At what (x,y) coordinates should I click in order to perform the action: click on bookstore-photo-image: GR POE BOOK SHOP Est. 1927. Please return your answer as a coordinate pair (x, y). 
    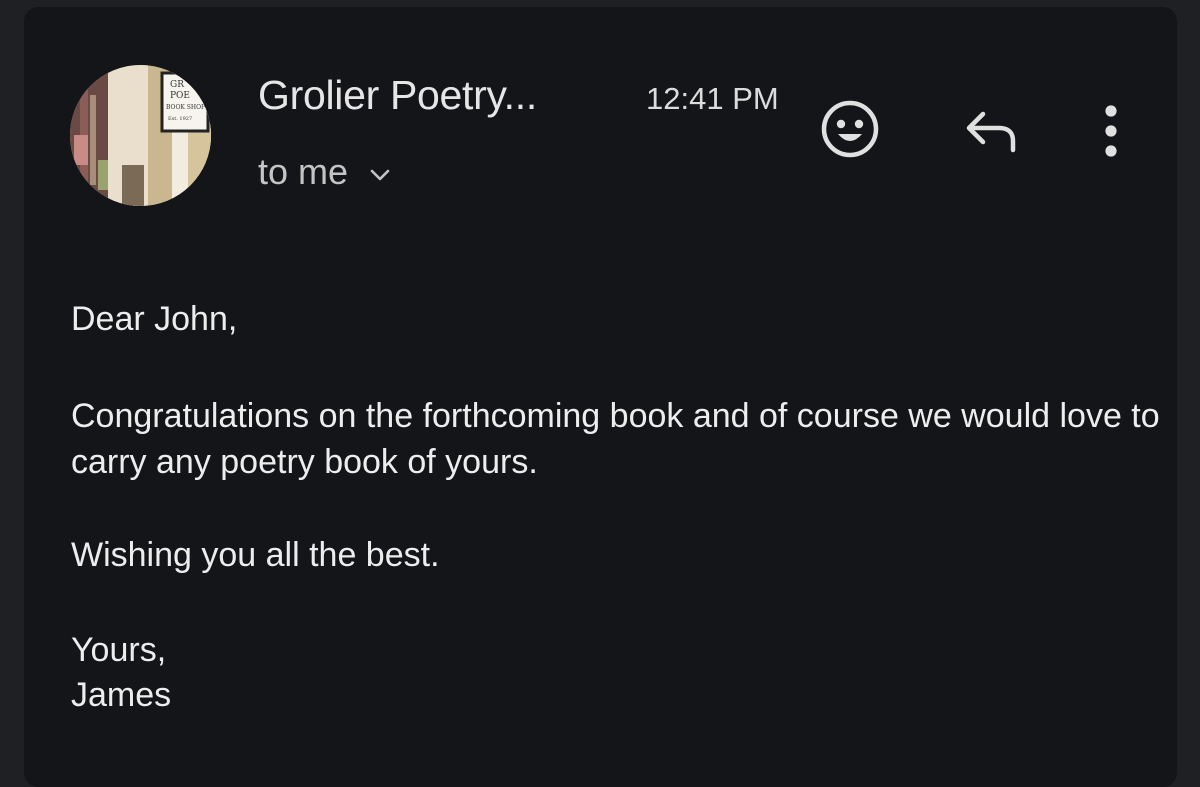
    Looking at the image, I should click on (140, 135).